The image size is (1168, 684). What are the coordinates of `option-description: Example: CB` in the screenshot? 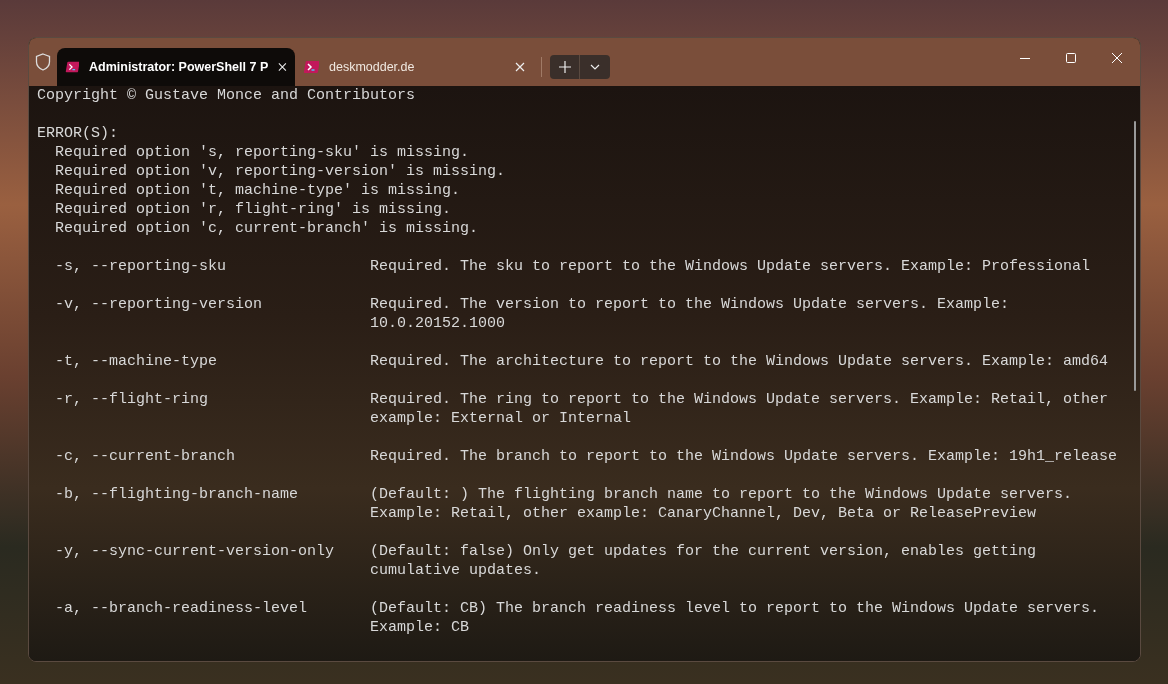 It's located at (420, 627).